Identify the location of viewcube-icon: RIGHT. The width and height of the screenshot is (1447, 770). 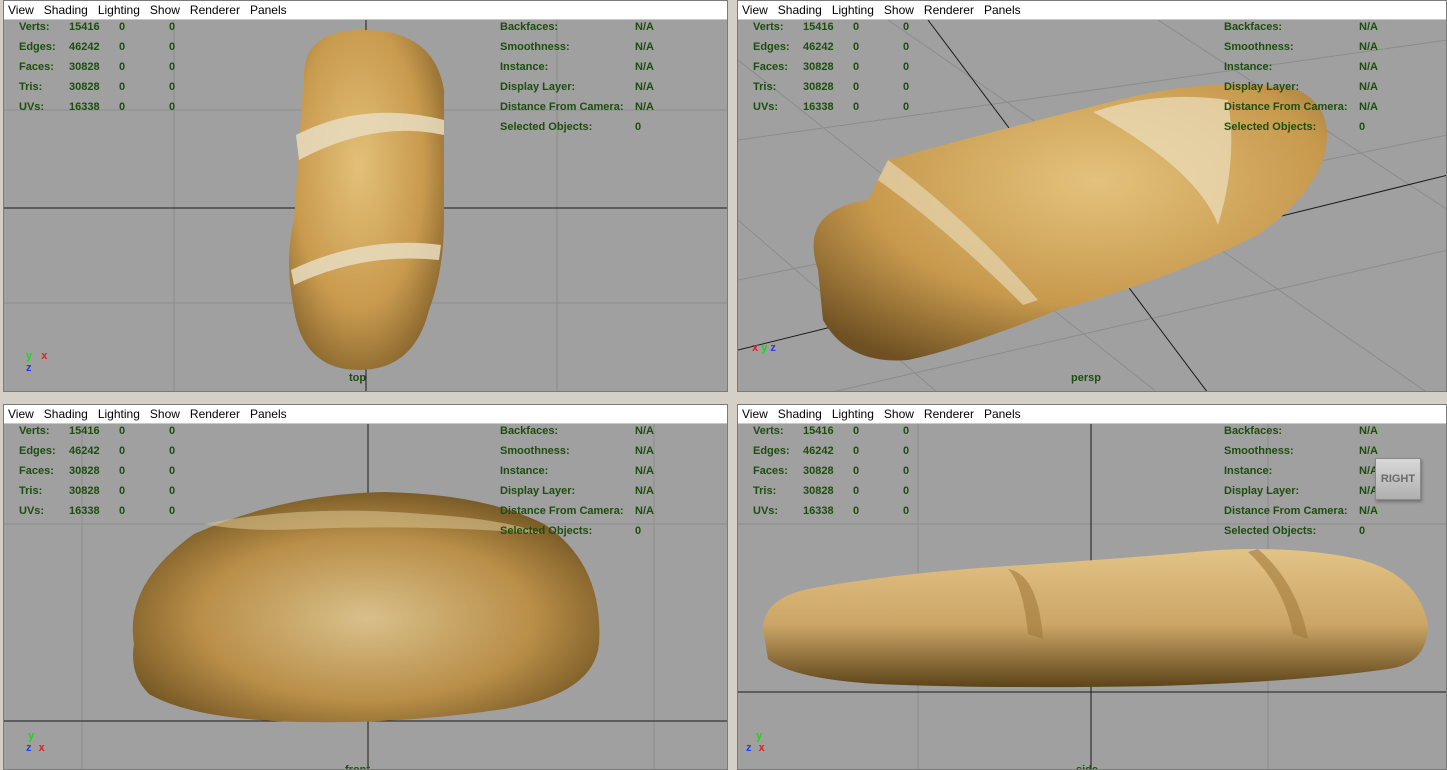
(1398, 479).